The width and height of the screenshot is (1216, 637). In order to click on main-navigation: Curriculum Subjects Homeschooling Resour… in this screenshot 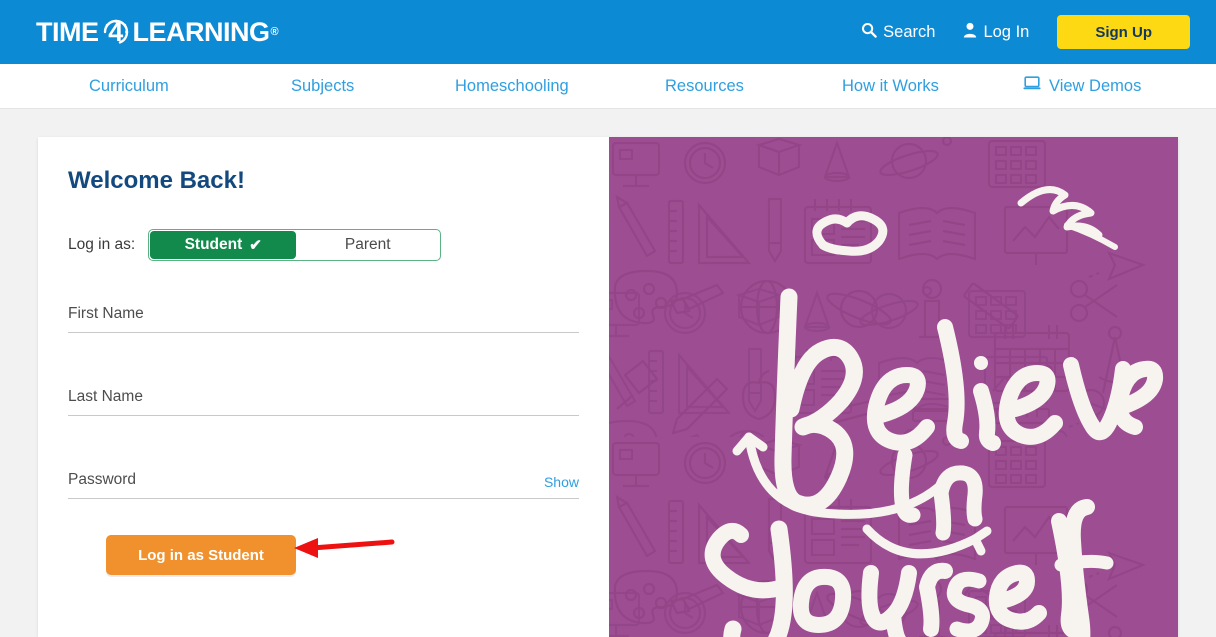, I will do `click(608, 86)`.